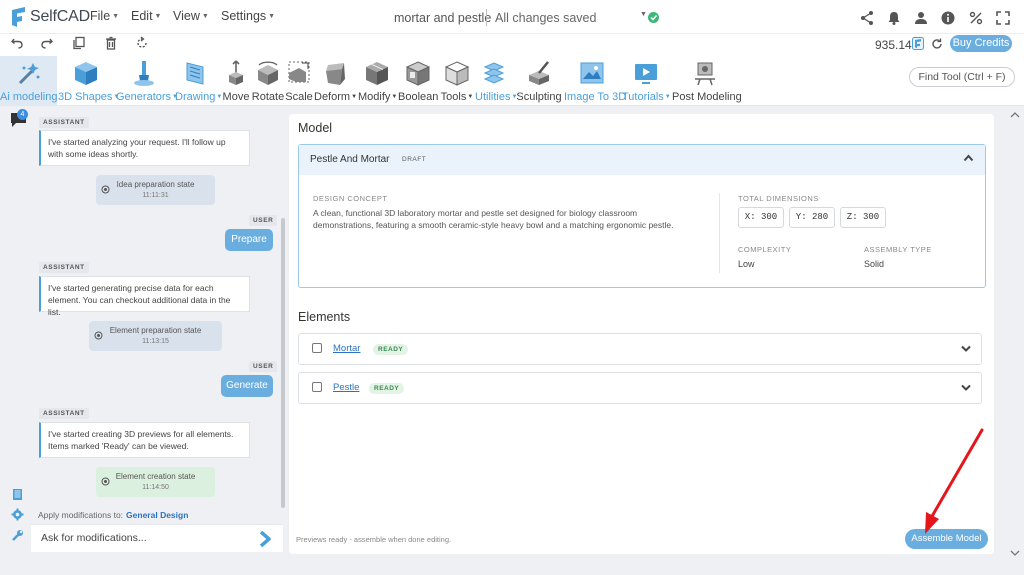 Image resolution: width=1024 pixels, height=575 pixels. What do you see at coordinates (198, 81) in the screenshot?
I see `tool-drawing: Drawing▼` at bounding box center [198, 81].